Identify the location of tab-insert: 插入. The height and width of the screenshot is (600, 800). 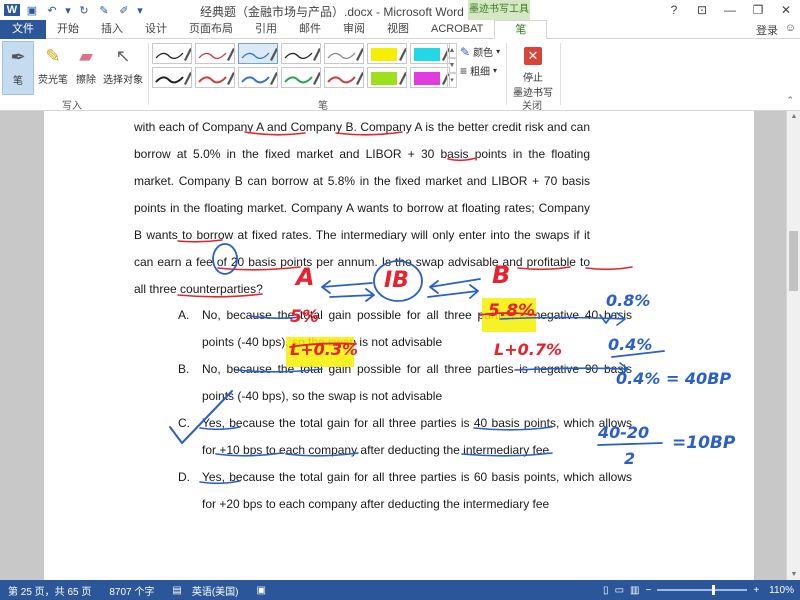
(112, 29).